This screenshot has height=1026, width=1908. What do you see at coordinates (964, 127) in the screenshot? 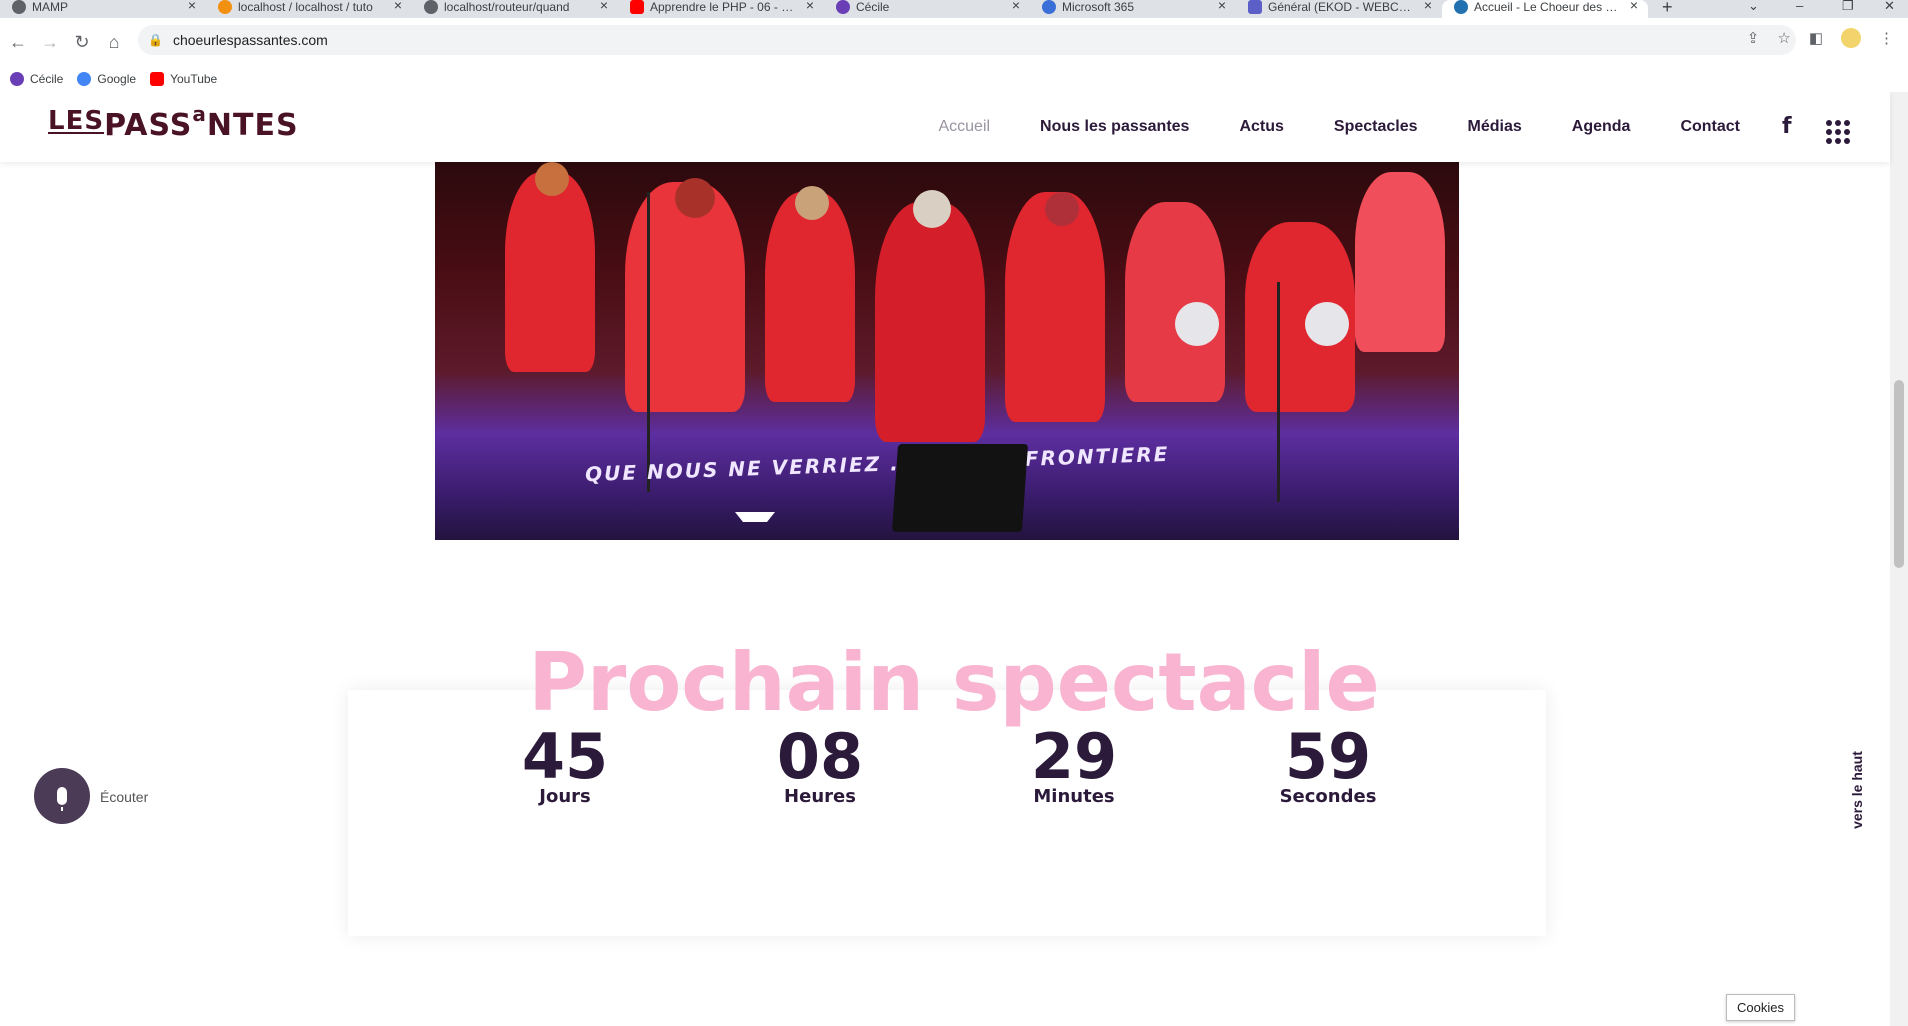
I see `nav-accueil: Accueil` at bounding box center [964, 127].